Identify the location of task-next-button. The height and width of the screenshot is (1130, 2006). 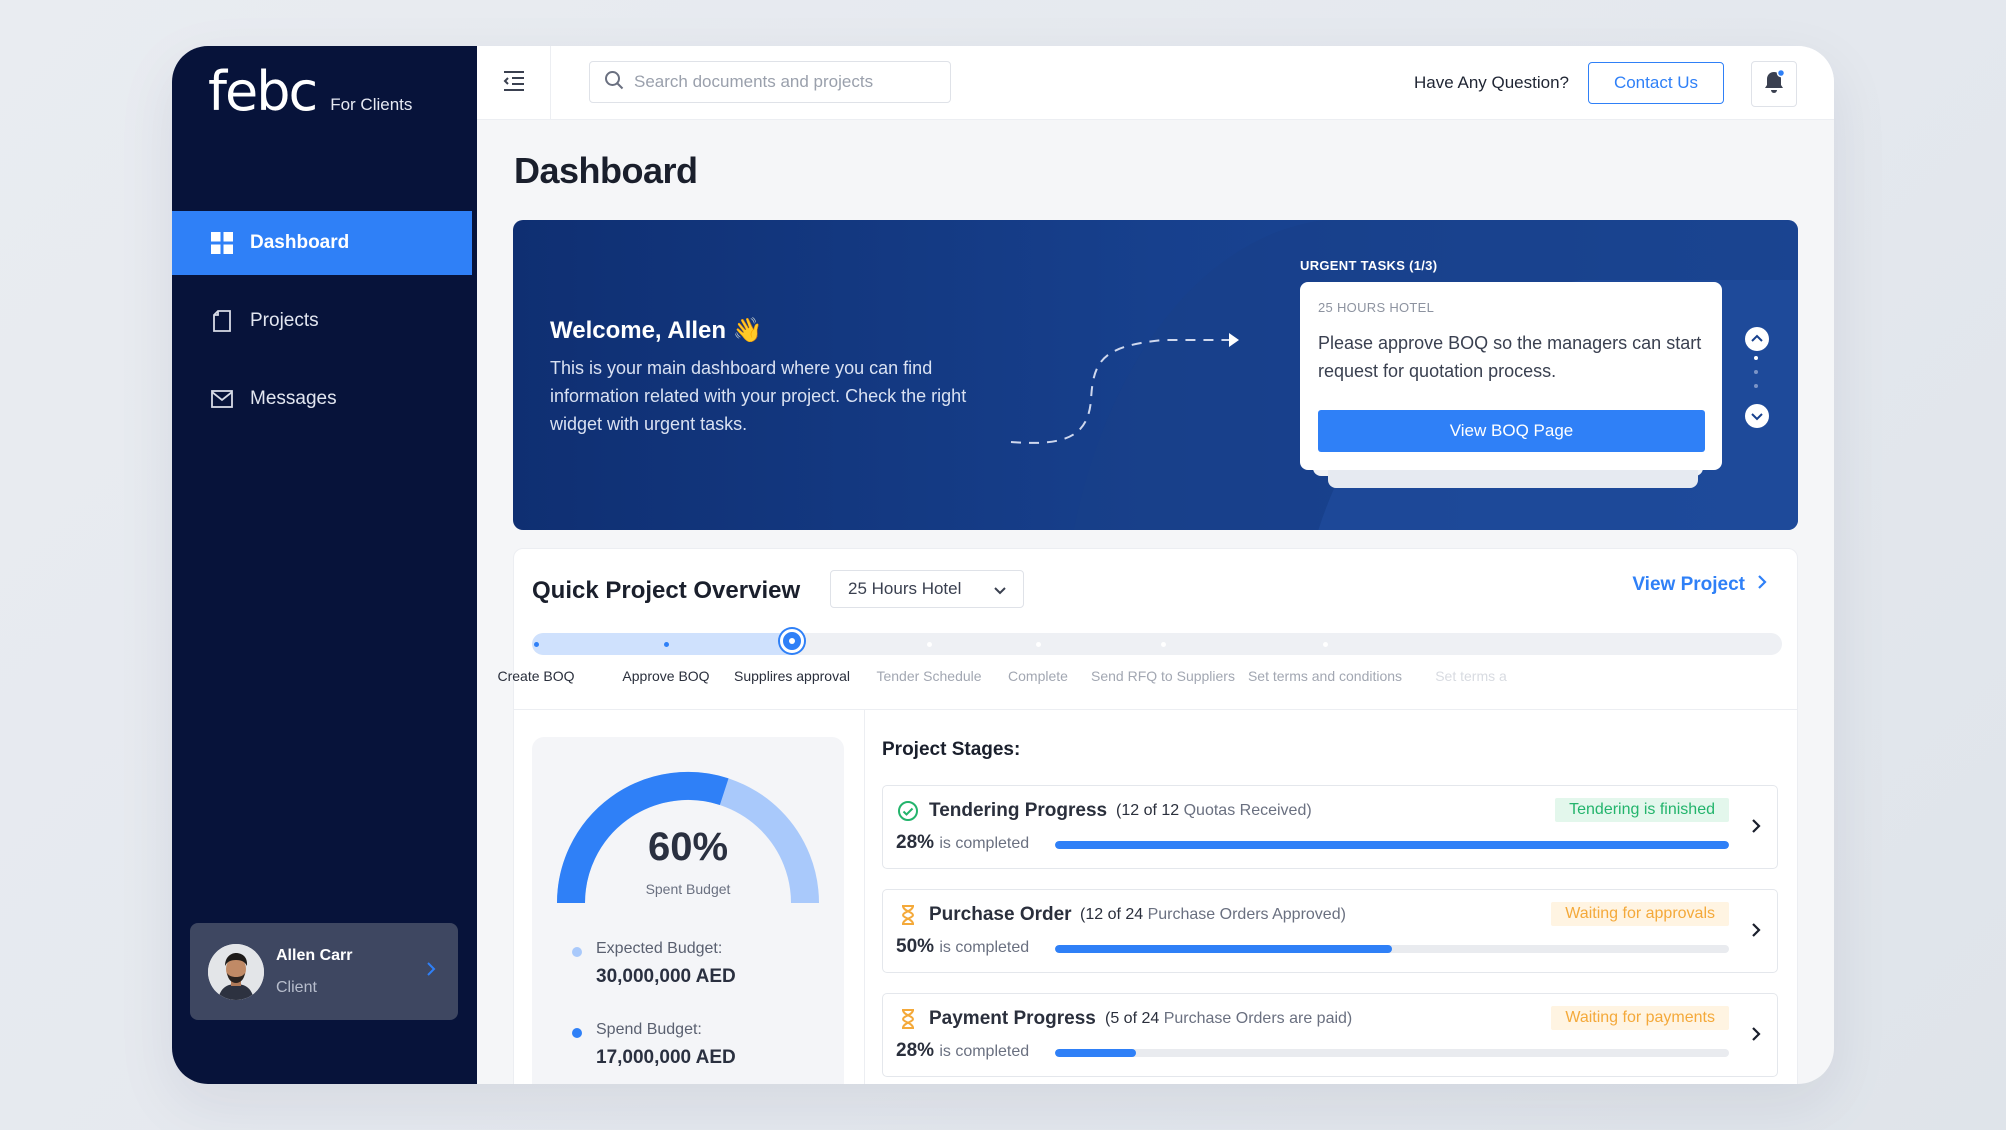
(1757, 418).